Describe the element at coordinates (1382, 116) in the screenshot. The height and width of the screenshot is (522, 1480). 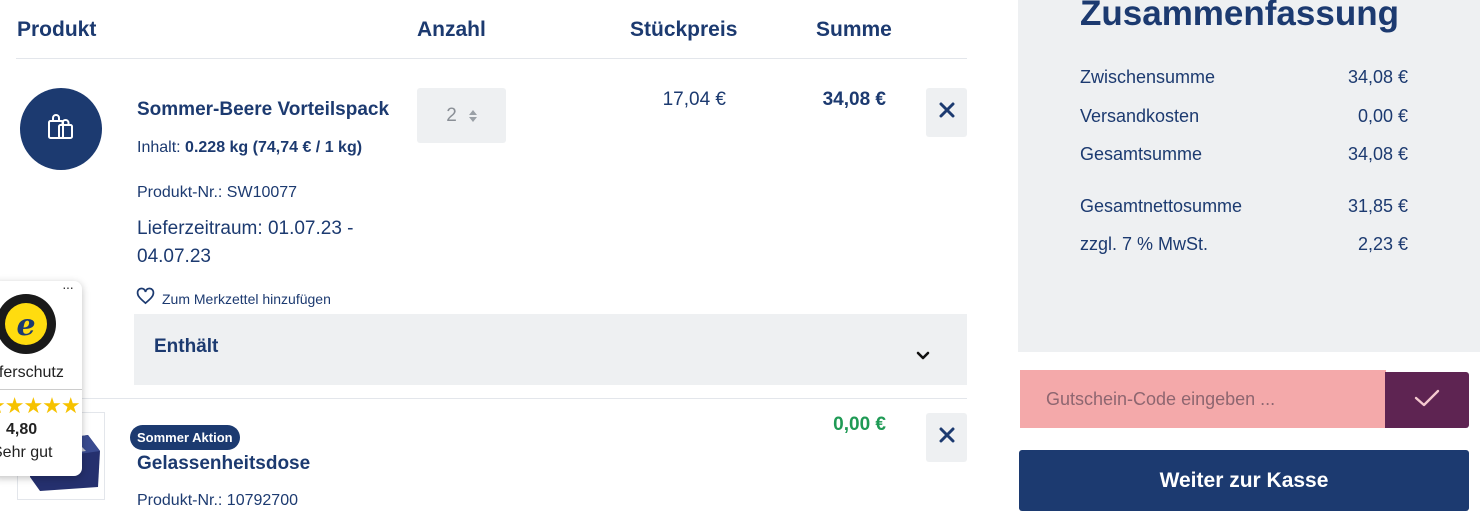
I see `summary-value-shipping: 0,00 €` at that location.